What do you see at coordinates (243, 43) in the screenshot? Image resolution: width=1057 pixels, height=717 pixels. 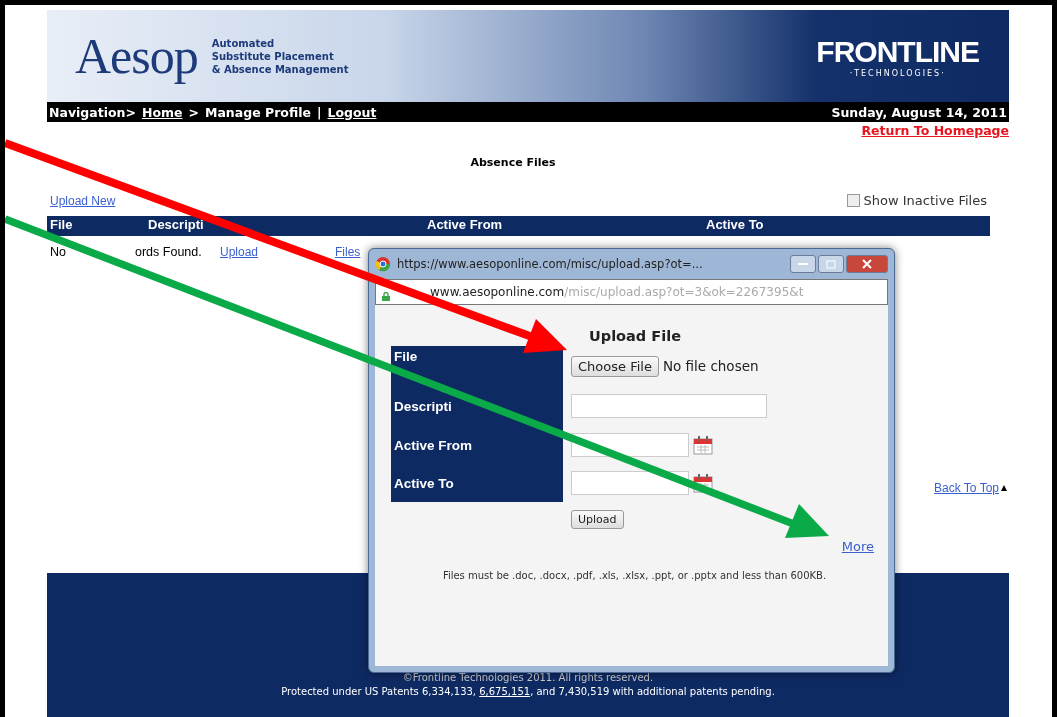 I see `tagline: Automated` at bounding box center [243, 43].